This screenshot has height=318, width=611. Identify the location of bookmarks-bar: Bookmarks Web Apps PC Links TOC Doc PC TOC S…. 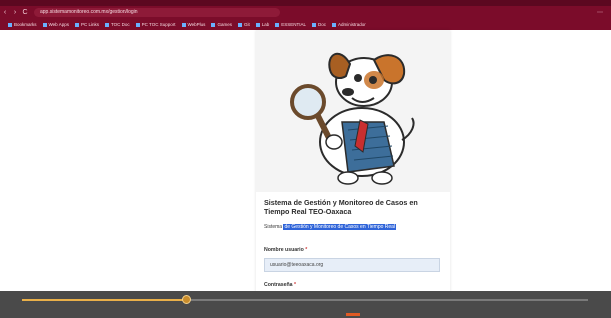
(305, 24).